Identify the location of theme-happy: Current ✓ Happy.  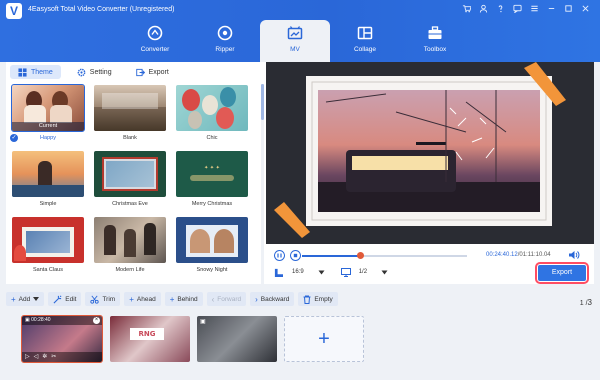
(47, 113).